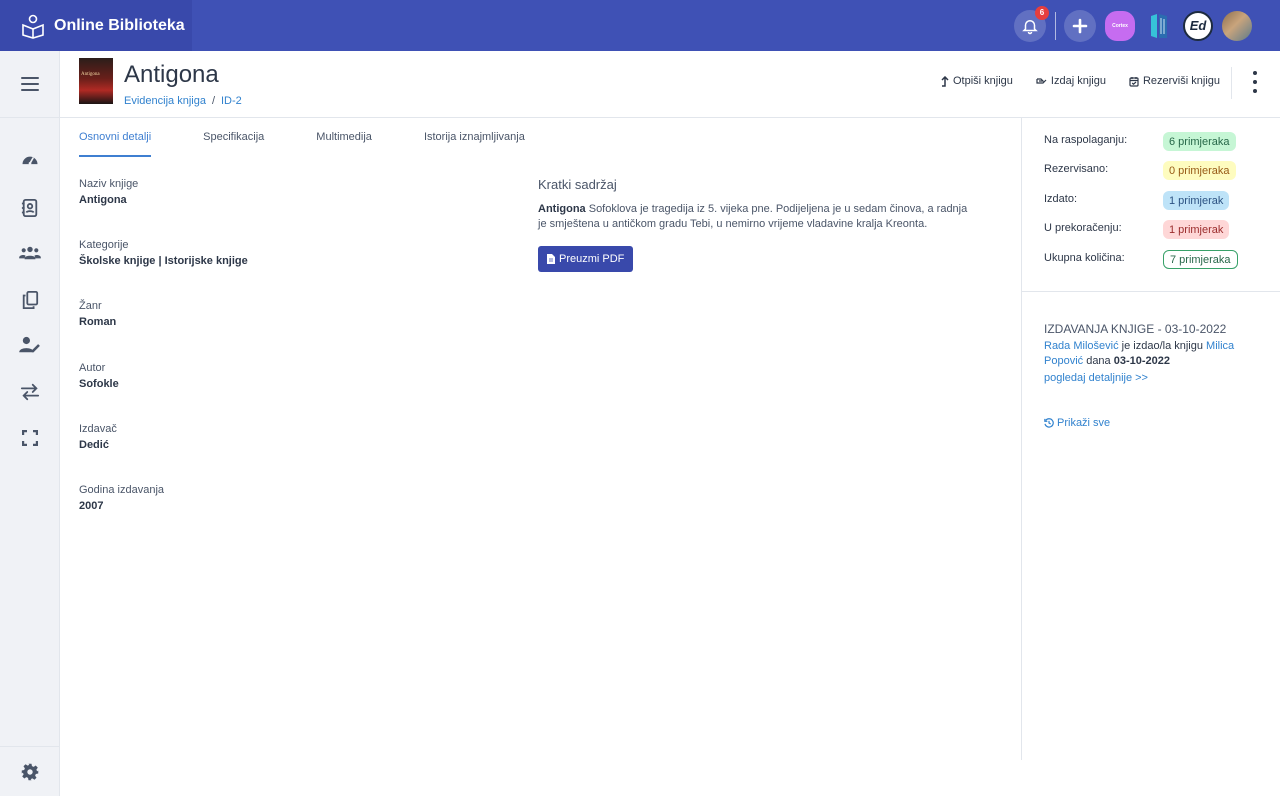 The image size is (1280, 796). I want to click on reserve-book-button: Rezerviši knjigu, so click(1174, 81).